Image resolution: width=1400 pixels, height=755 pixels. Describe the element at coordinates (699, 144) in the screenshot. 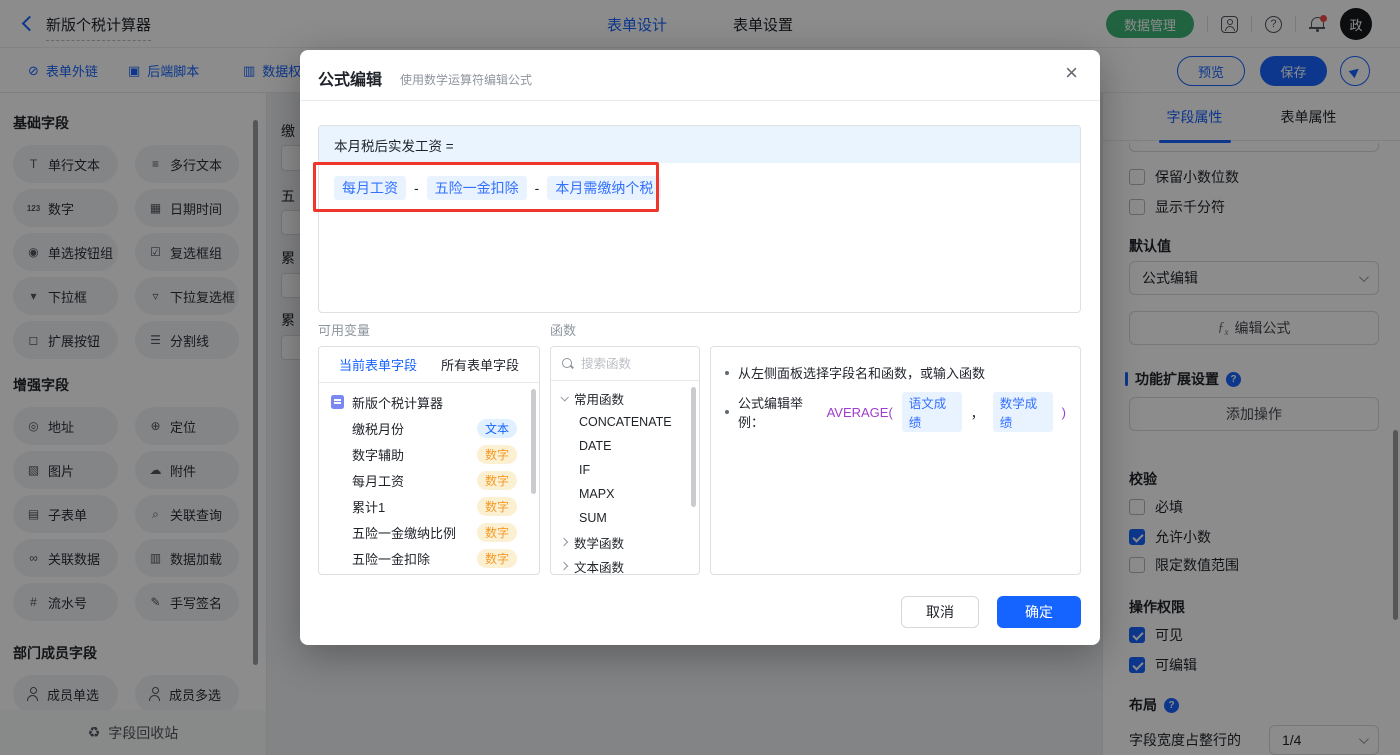

I see `formula-target: 本月税后实发工资 =` at that location.